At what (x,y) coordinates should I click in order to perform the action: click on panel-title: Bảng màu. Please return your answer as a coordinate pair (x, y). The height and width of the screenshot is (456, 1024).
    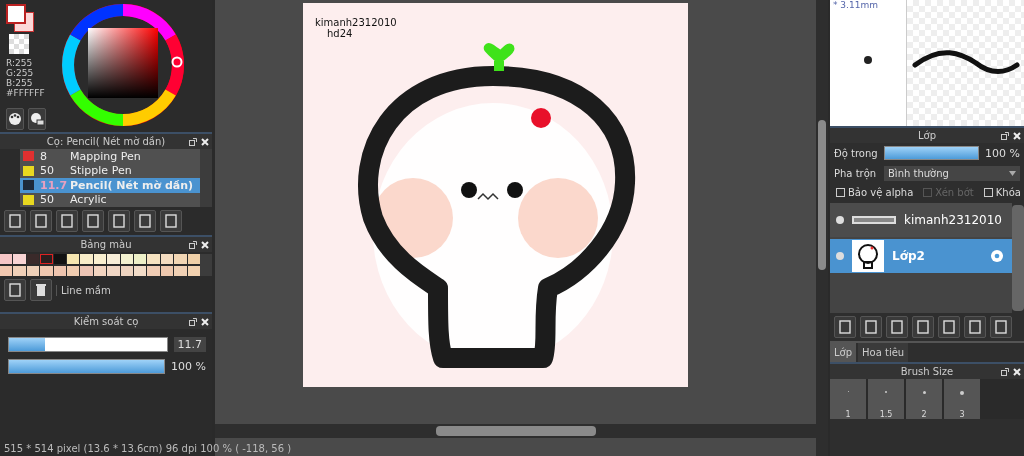
    Looking at the image, I should click on (106, 244).